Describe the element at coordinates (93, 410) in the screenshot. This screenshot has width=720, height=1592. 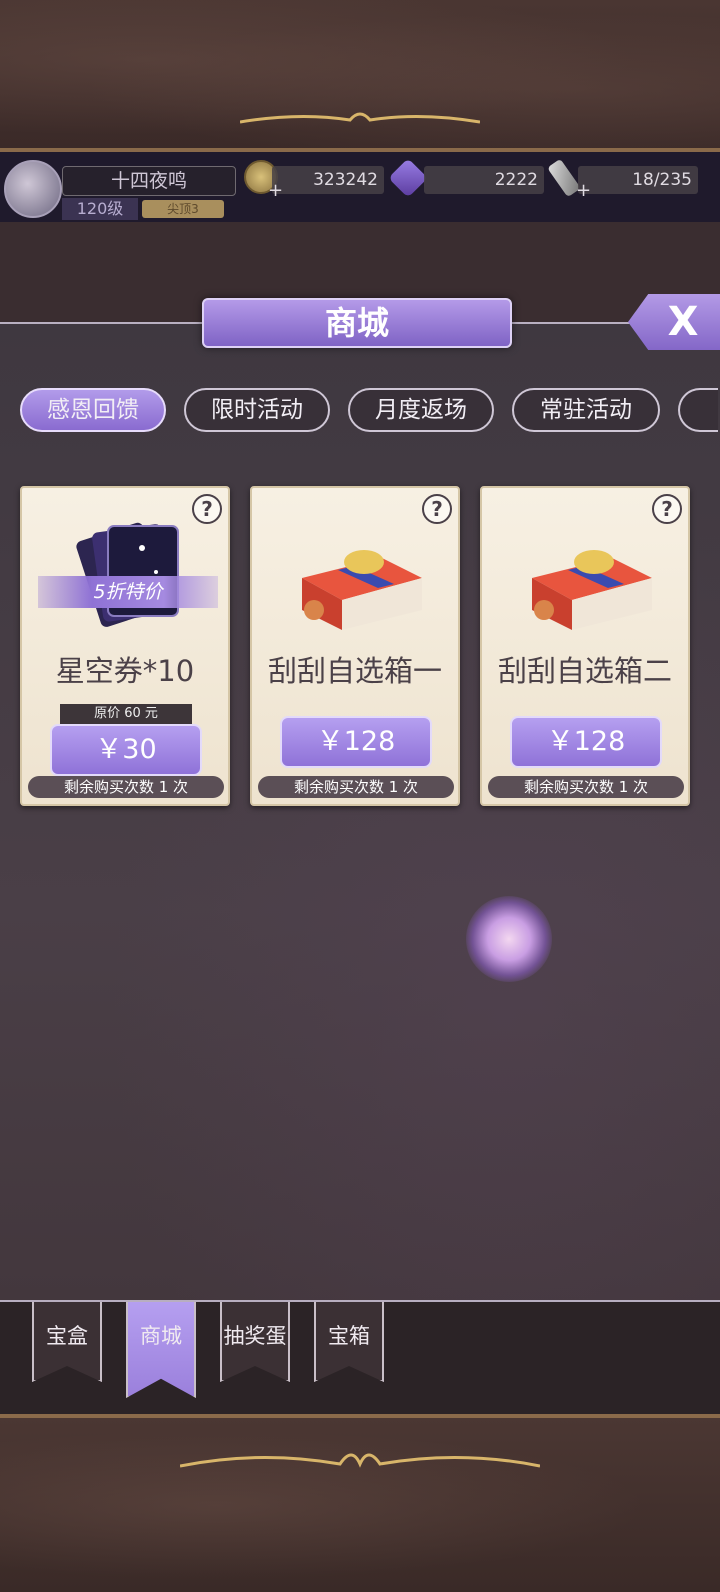
I see `tab-gratitude: 感恩回馈` at that location.